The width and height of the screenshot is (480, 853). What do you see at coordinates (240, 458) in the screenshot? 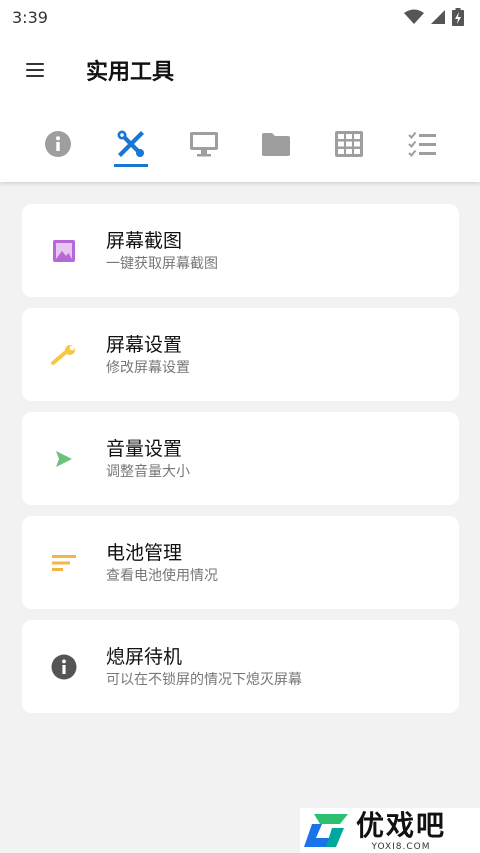
I see `list-item-volume-settings: 音量设置 调整音量大小` at bounding box center [240, 458].